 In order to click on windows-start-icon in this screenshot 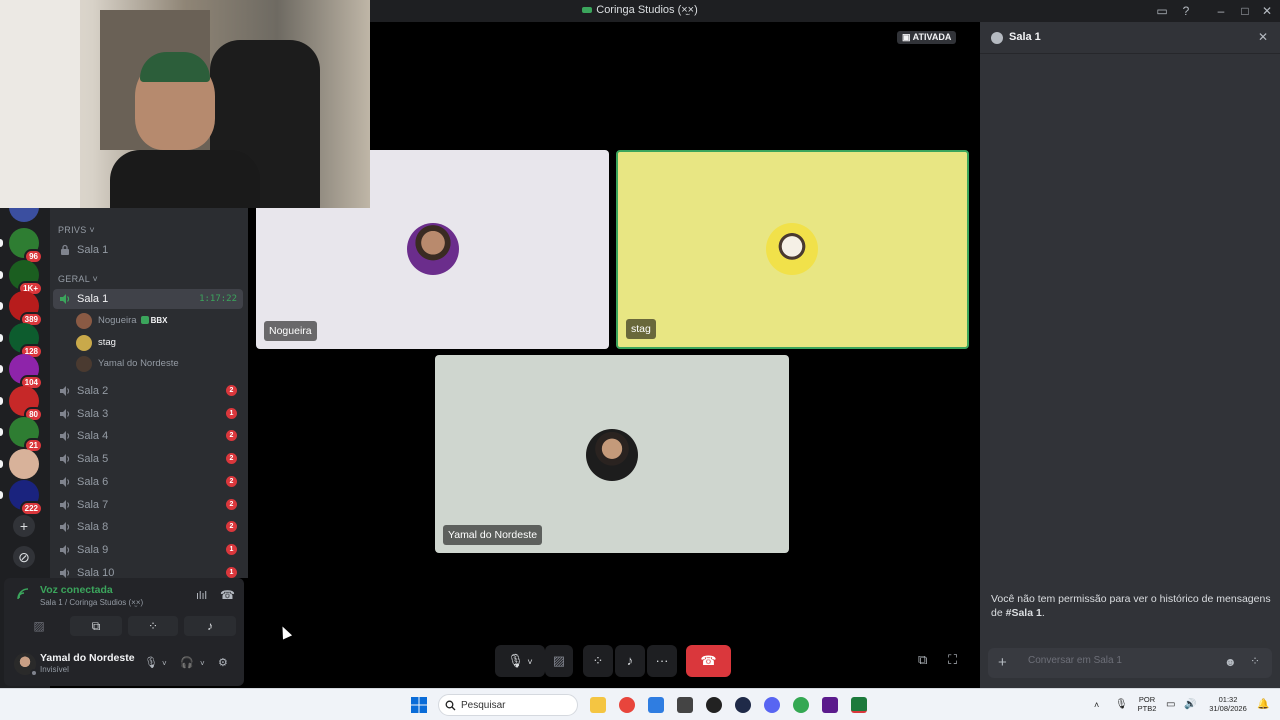, I will do `click(419, 705)`.